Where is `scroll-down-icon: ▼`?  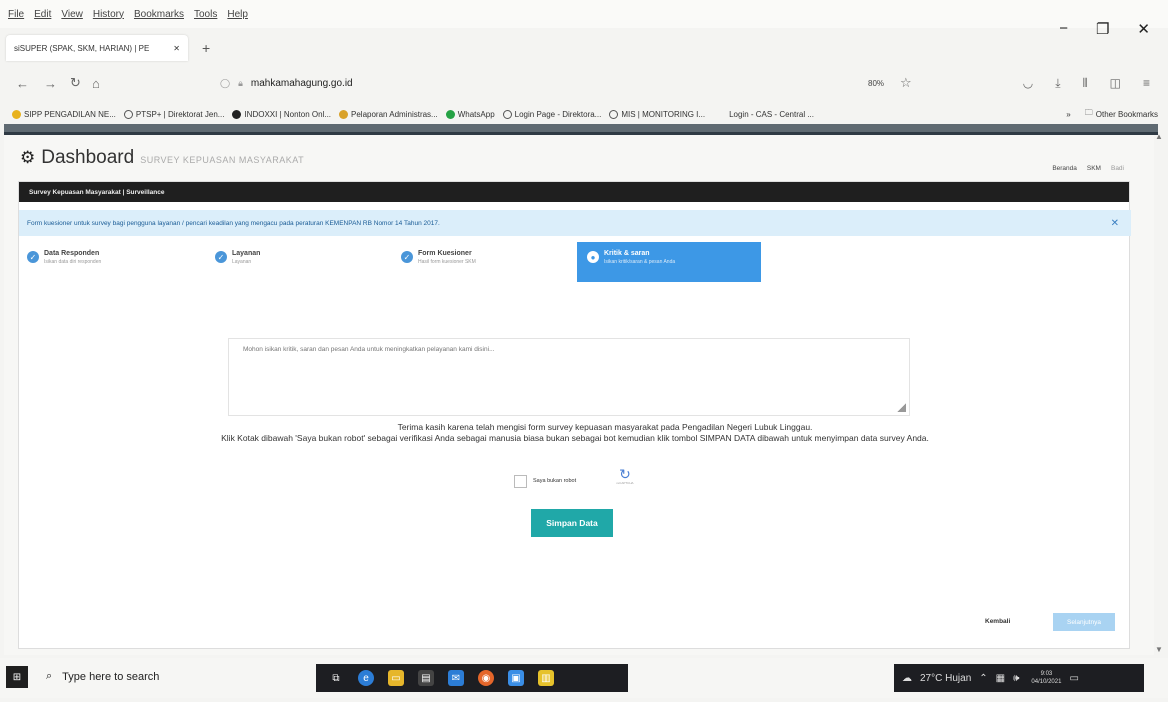
scroll-down-icon: ▼ is located at coordinates (1159, 649).